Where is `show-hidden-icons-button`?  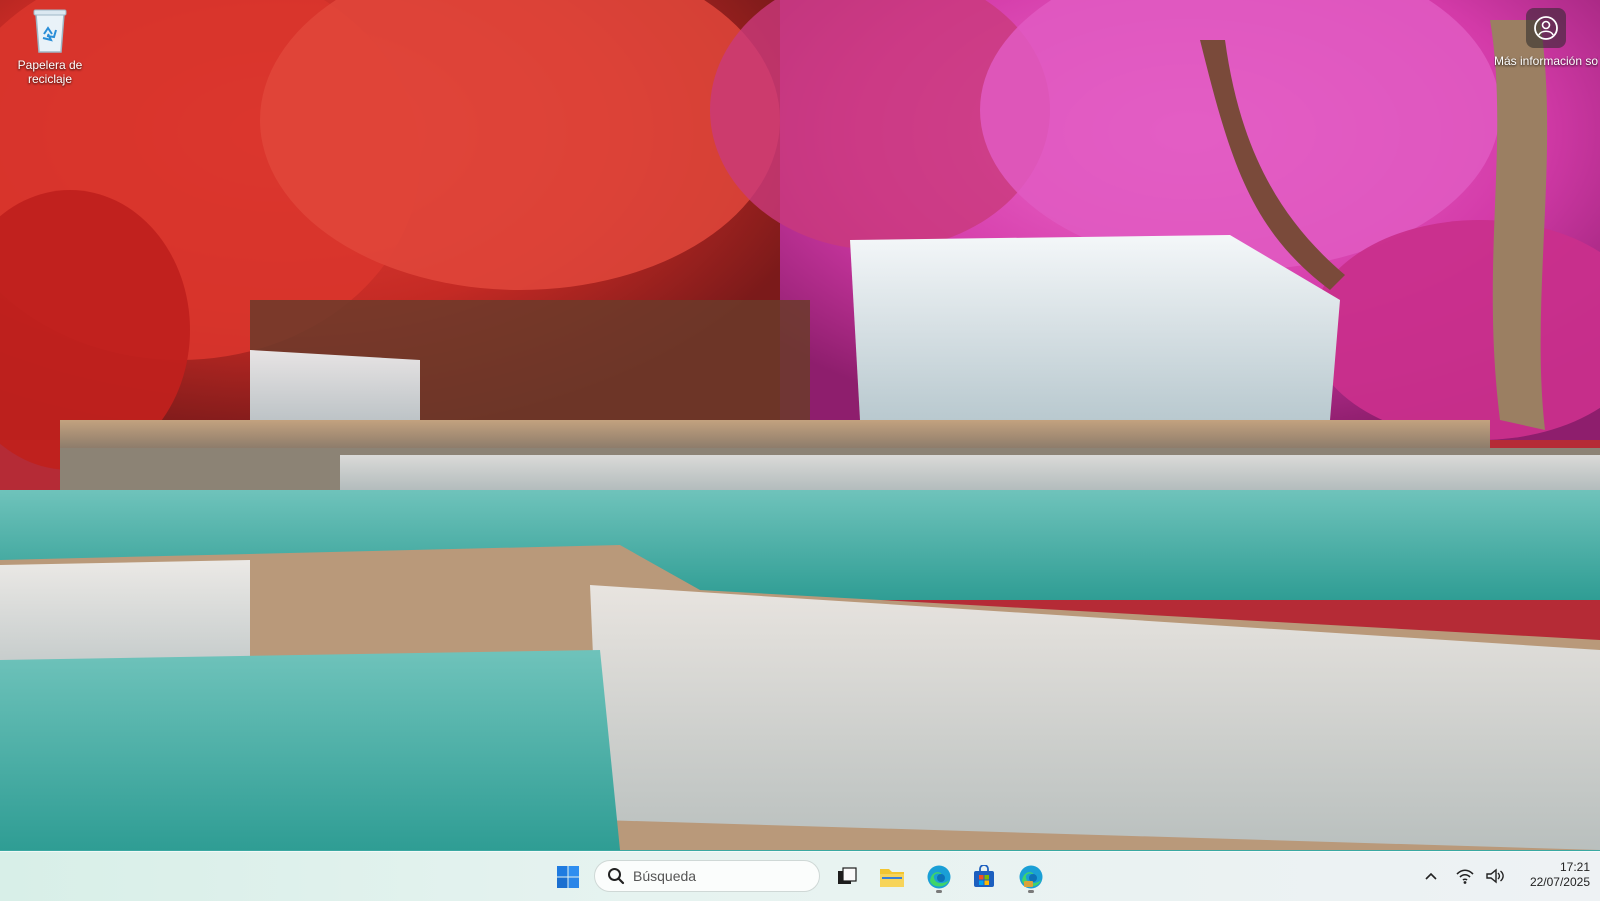 show-hidden-icons-button is located at coordinates (1431, 876).